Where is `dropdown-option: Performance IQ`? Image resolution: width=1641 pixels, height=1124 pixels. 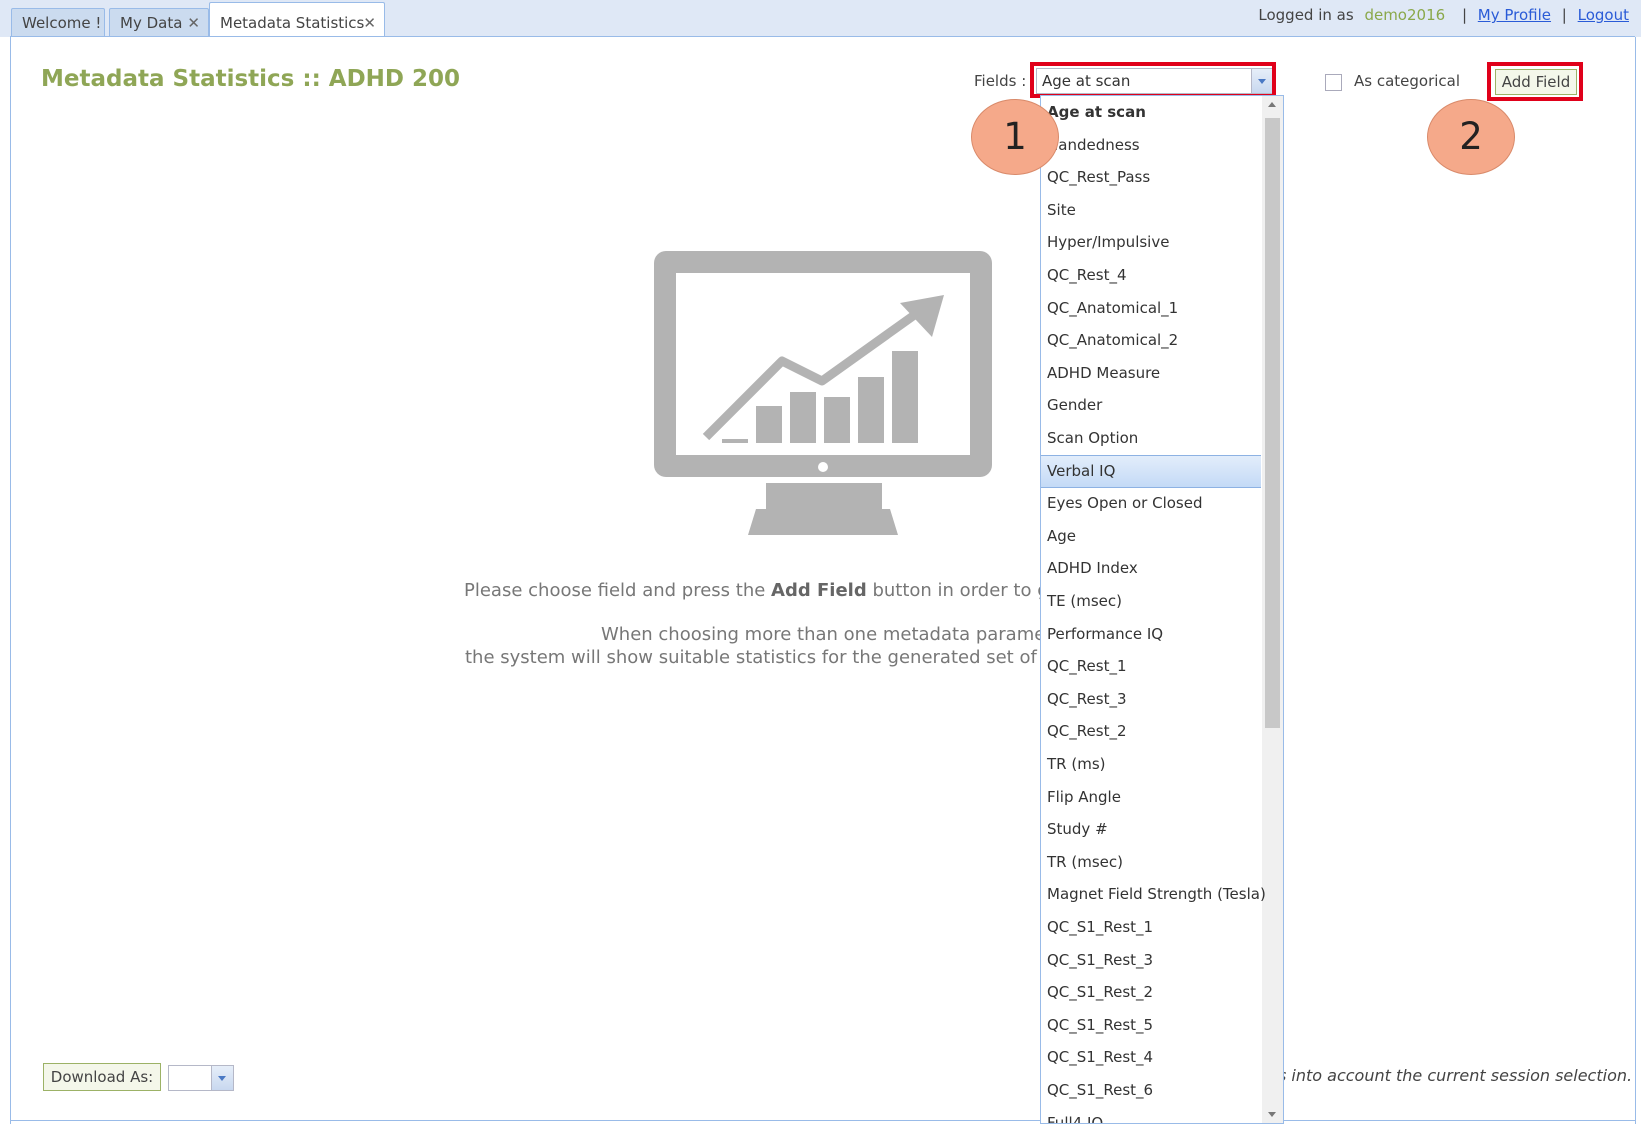 dropdown-option: Performance IQ is located at coordinates (1151, 634).